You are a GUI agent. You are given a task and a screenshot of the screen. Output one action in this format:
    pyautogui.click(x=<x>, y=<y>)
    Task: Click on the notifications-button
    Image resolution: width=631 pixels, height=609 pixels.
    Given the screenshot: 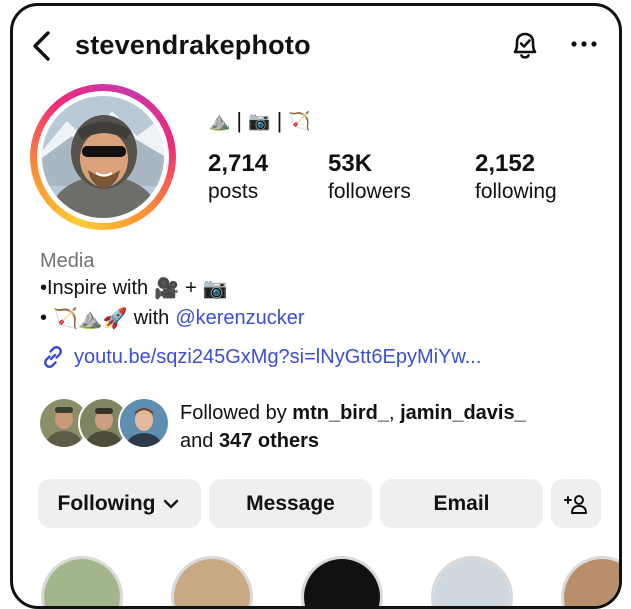 What is the action you would take?
    pyautogui.click(x=525, y=45)
    